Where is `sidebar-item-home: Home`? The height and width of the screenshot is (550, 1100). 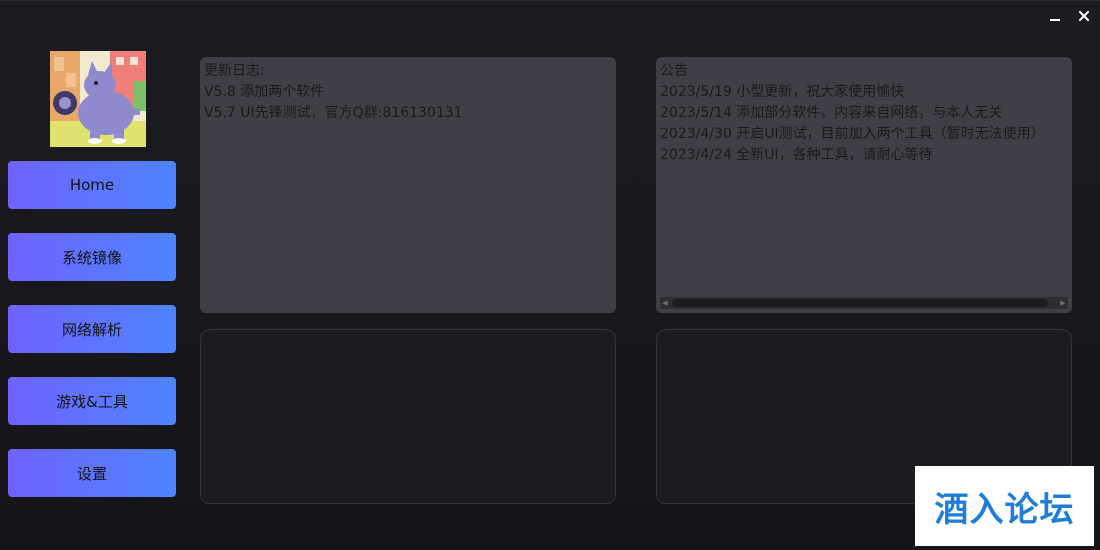
sidebar-item-home: Home is located at coordinates (92, 185).